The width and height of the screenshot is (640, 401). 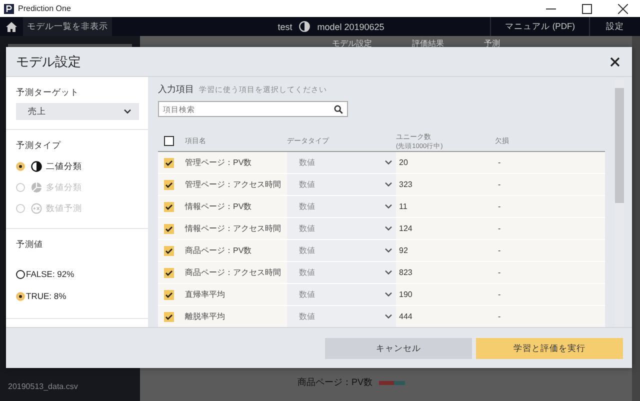 I want to click on table-cell-text: 商品ページ：PV数, so click(x=218, y=250).